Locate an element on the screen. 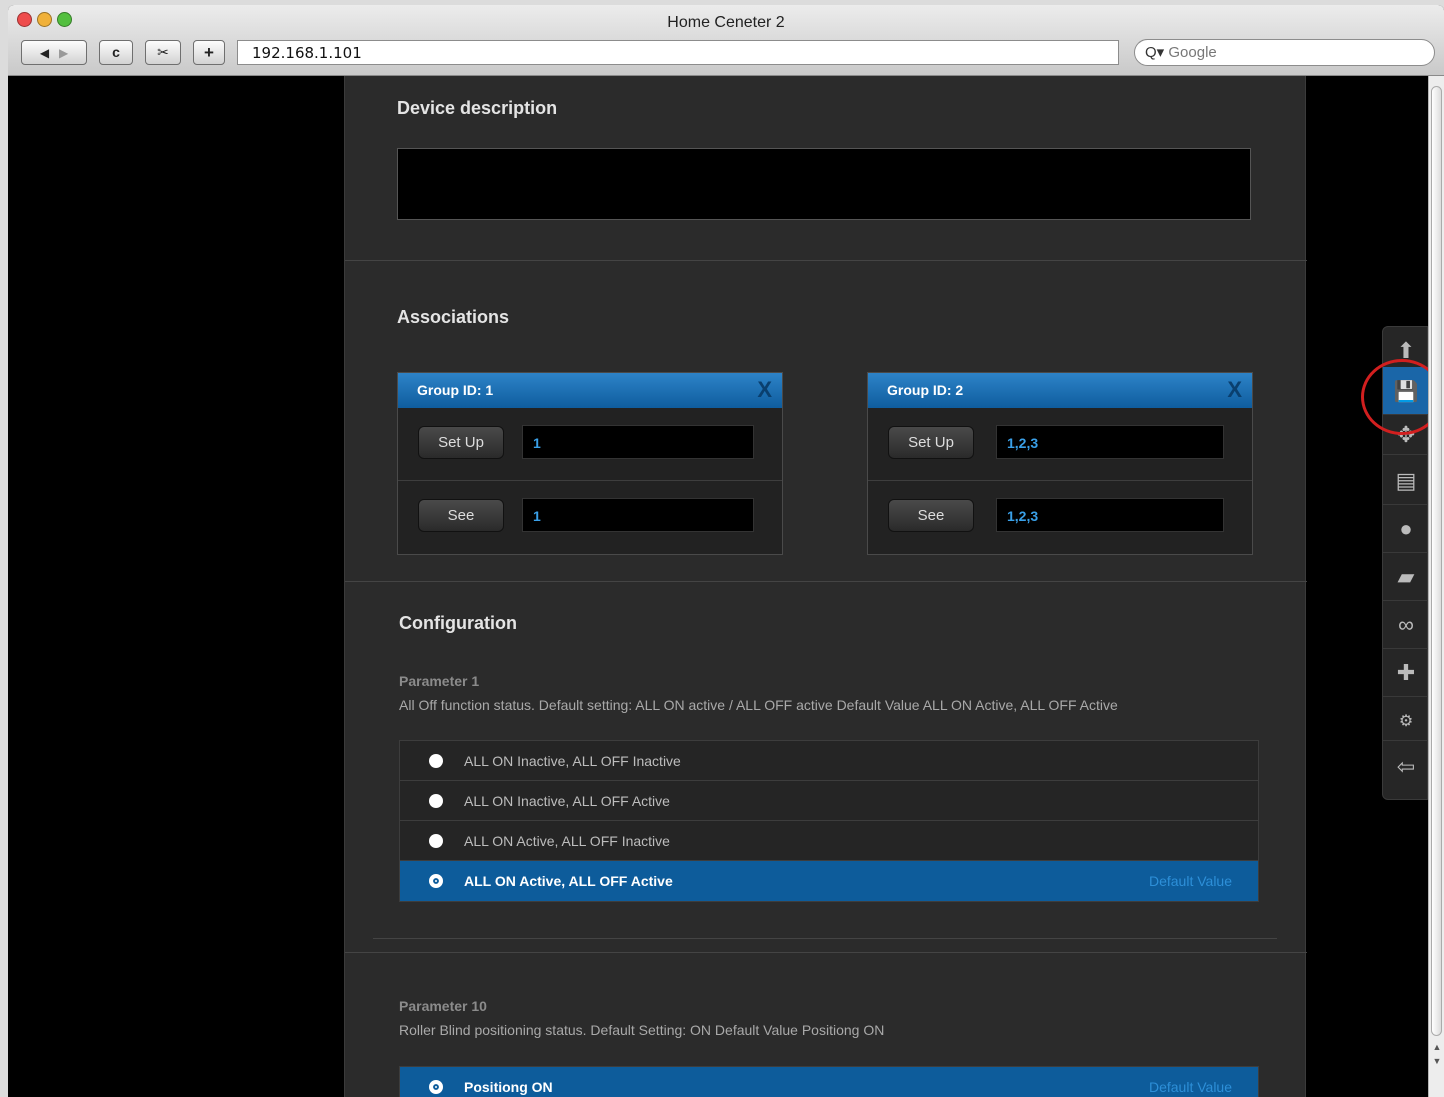  scene-icon: ▰ is located at coordinates (1406, 576).